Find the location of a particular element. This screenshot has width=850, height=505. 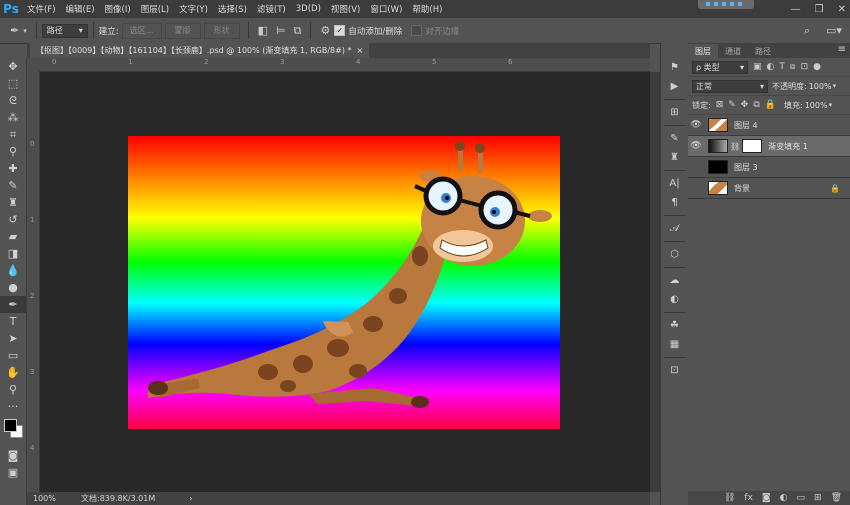

menu-3d: 3D(D) is located at coordinates (308, 9).